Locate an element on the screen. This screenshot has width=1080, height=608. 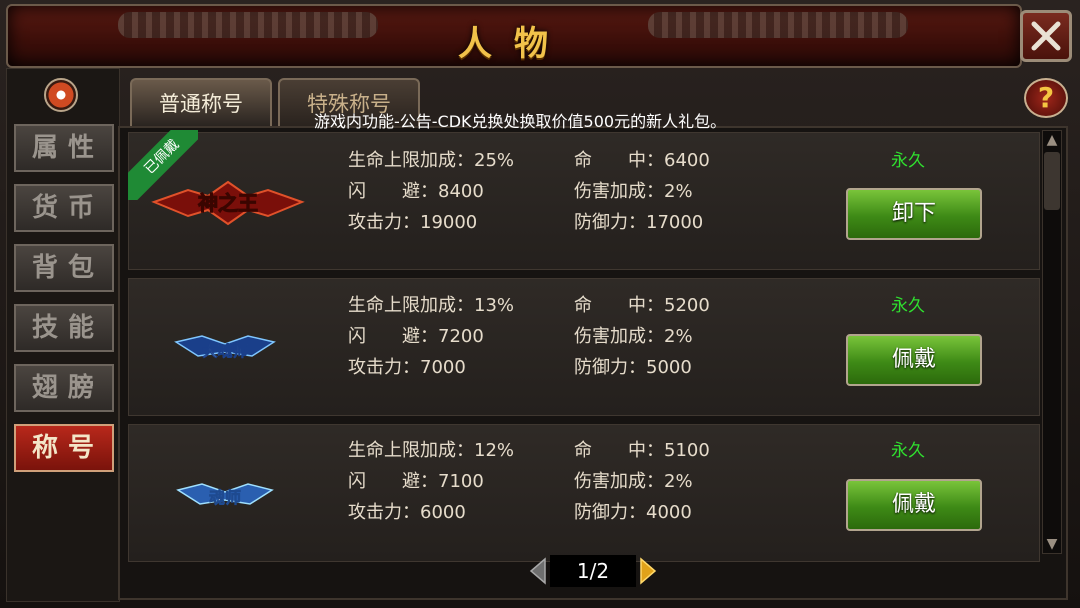
prev-page-icon is located at coordinates (538, 571).